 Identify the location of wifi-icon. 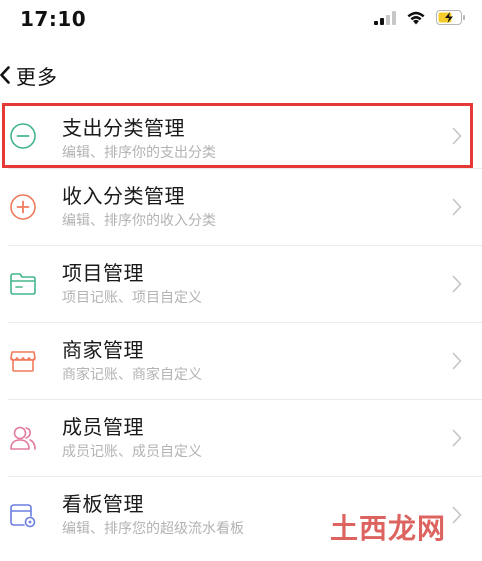
(416, 18).